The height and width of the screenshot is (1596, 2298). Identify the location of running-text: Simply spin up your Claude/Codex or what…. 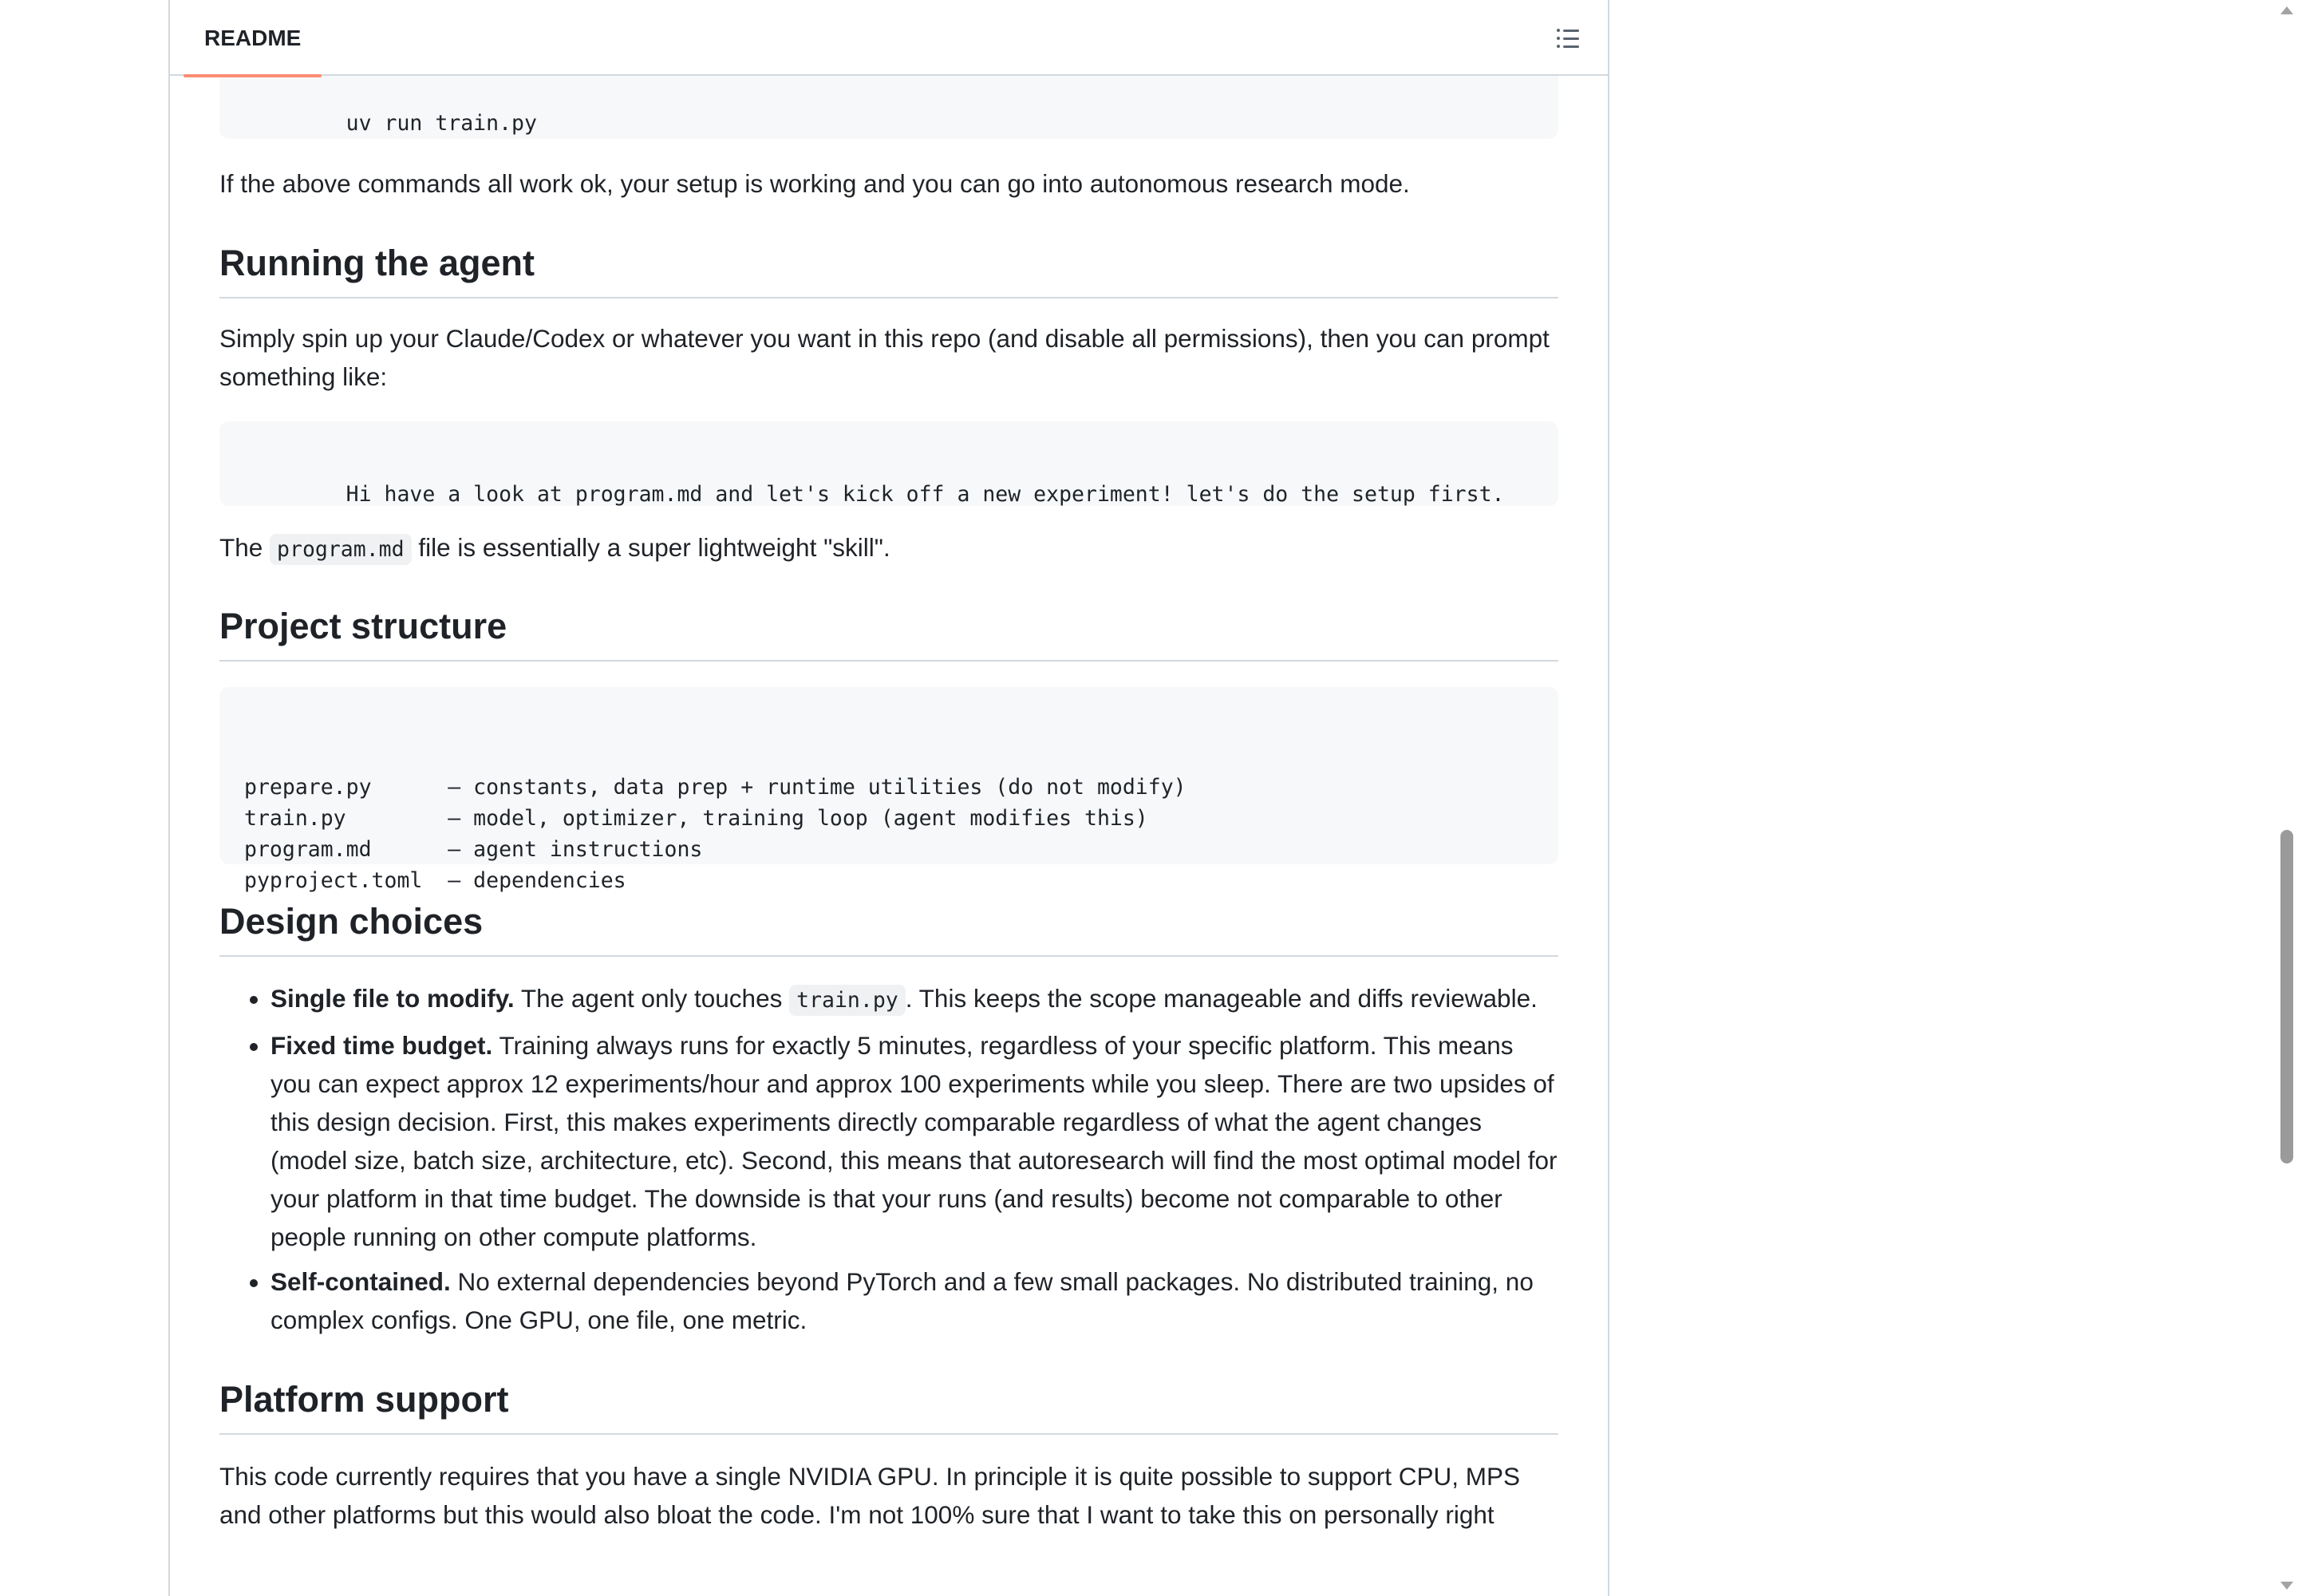
(885, 357).